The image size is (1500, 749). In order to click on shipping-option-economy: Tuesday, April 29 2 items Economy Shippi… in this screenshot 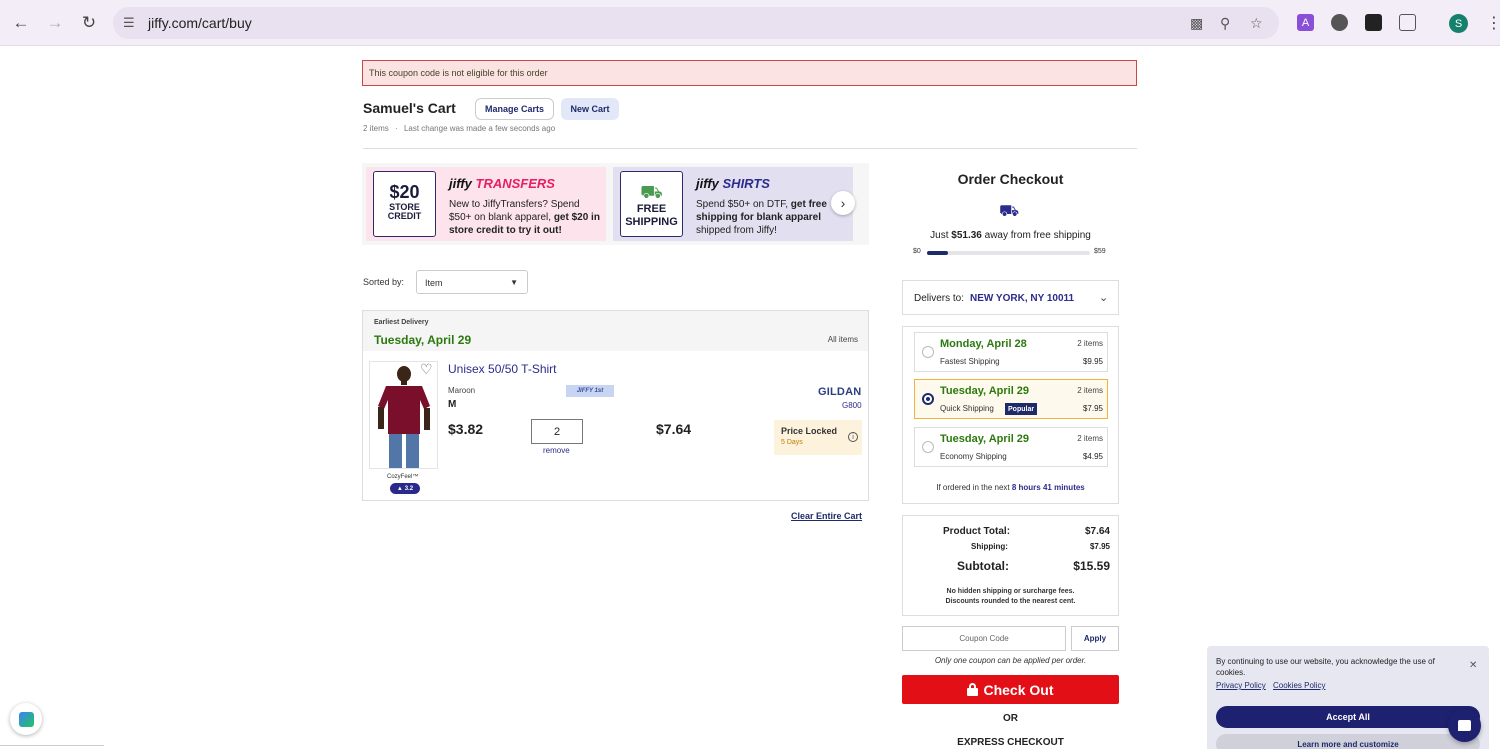, I will do `click(1011, 447)`.